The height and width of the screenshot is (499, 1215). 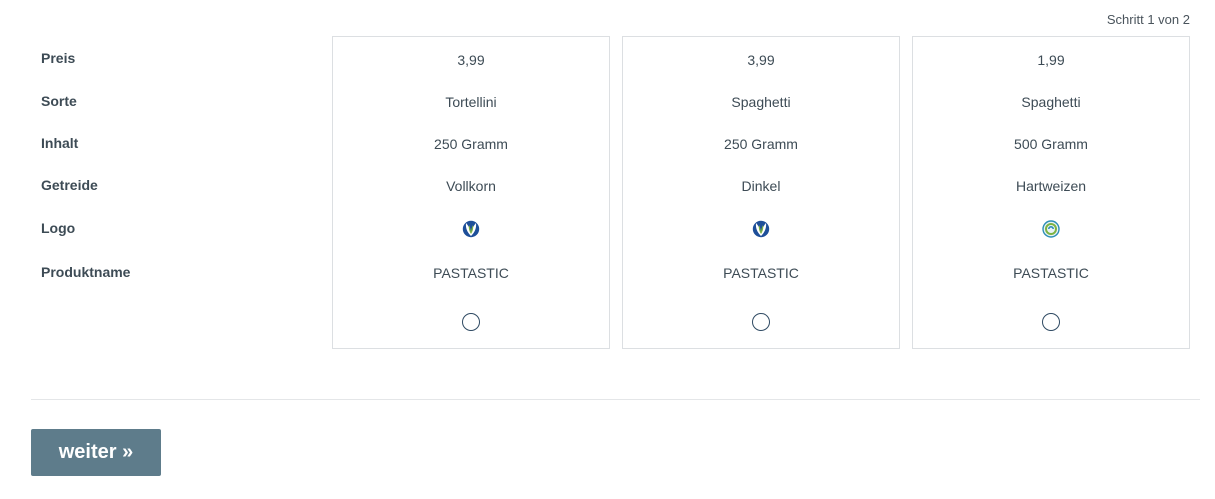 What do you see at coordinates (615, 399) in the screenshot?
I see `section-divider` at bounding box center [615, 399].